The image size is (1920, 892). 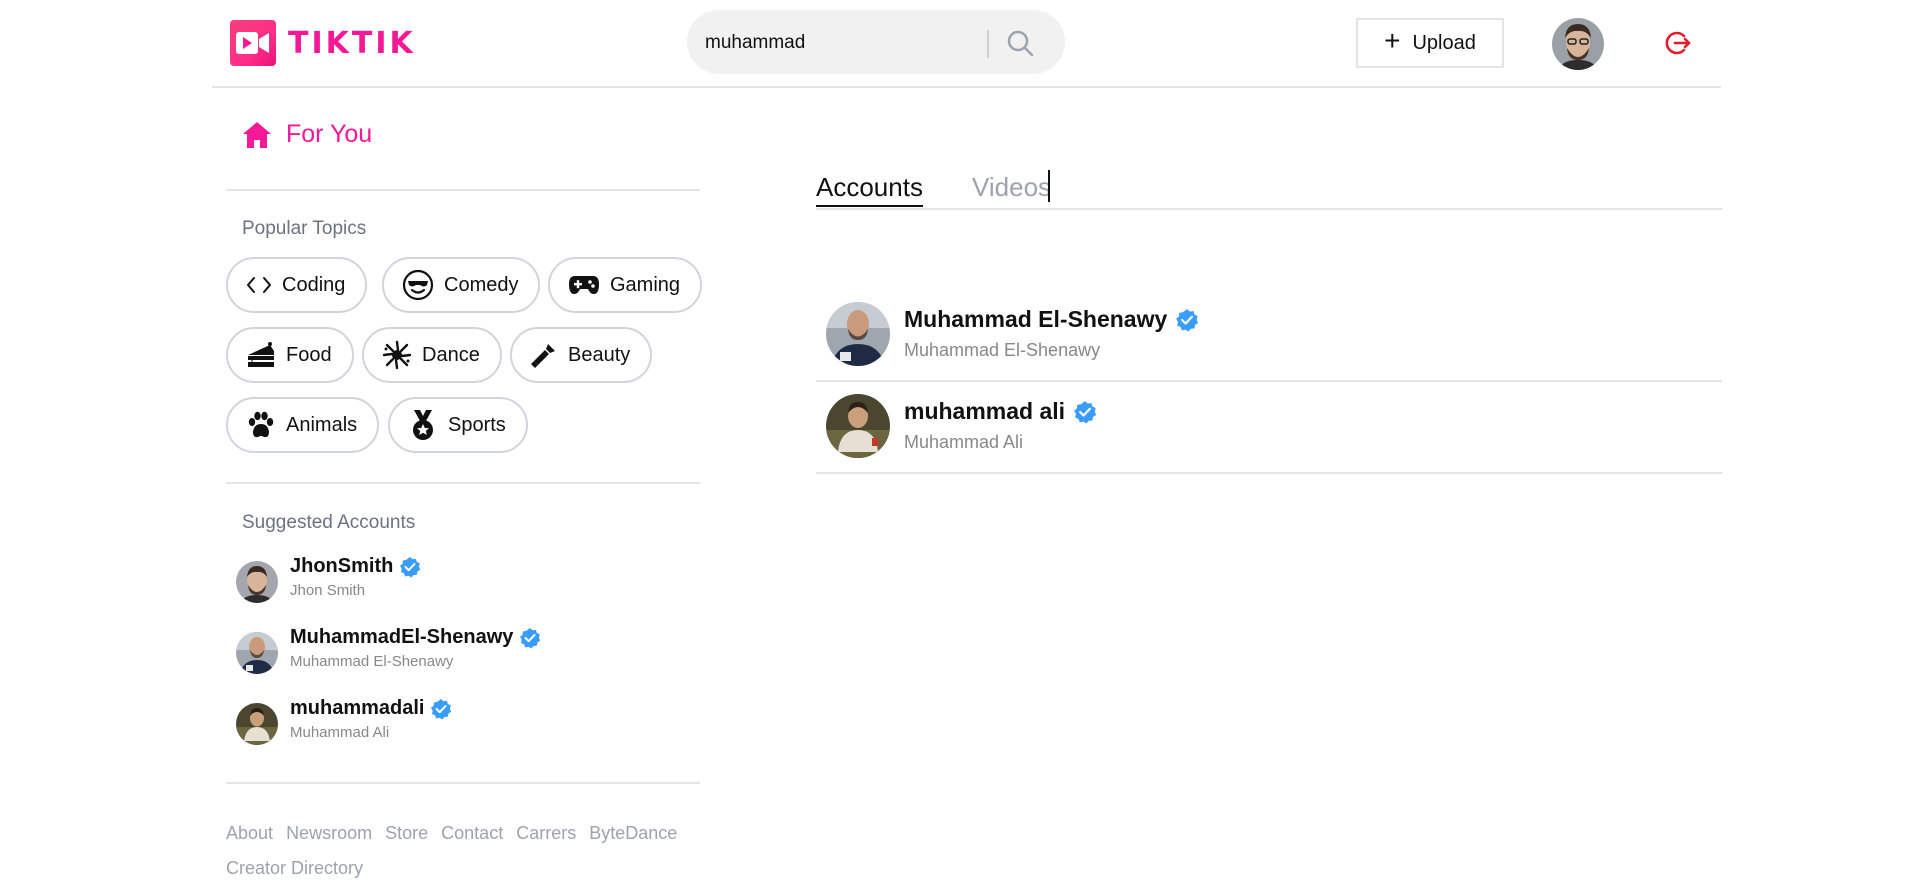 I want to click on logout-button, so click(x=1677, y=43).